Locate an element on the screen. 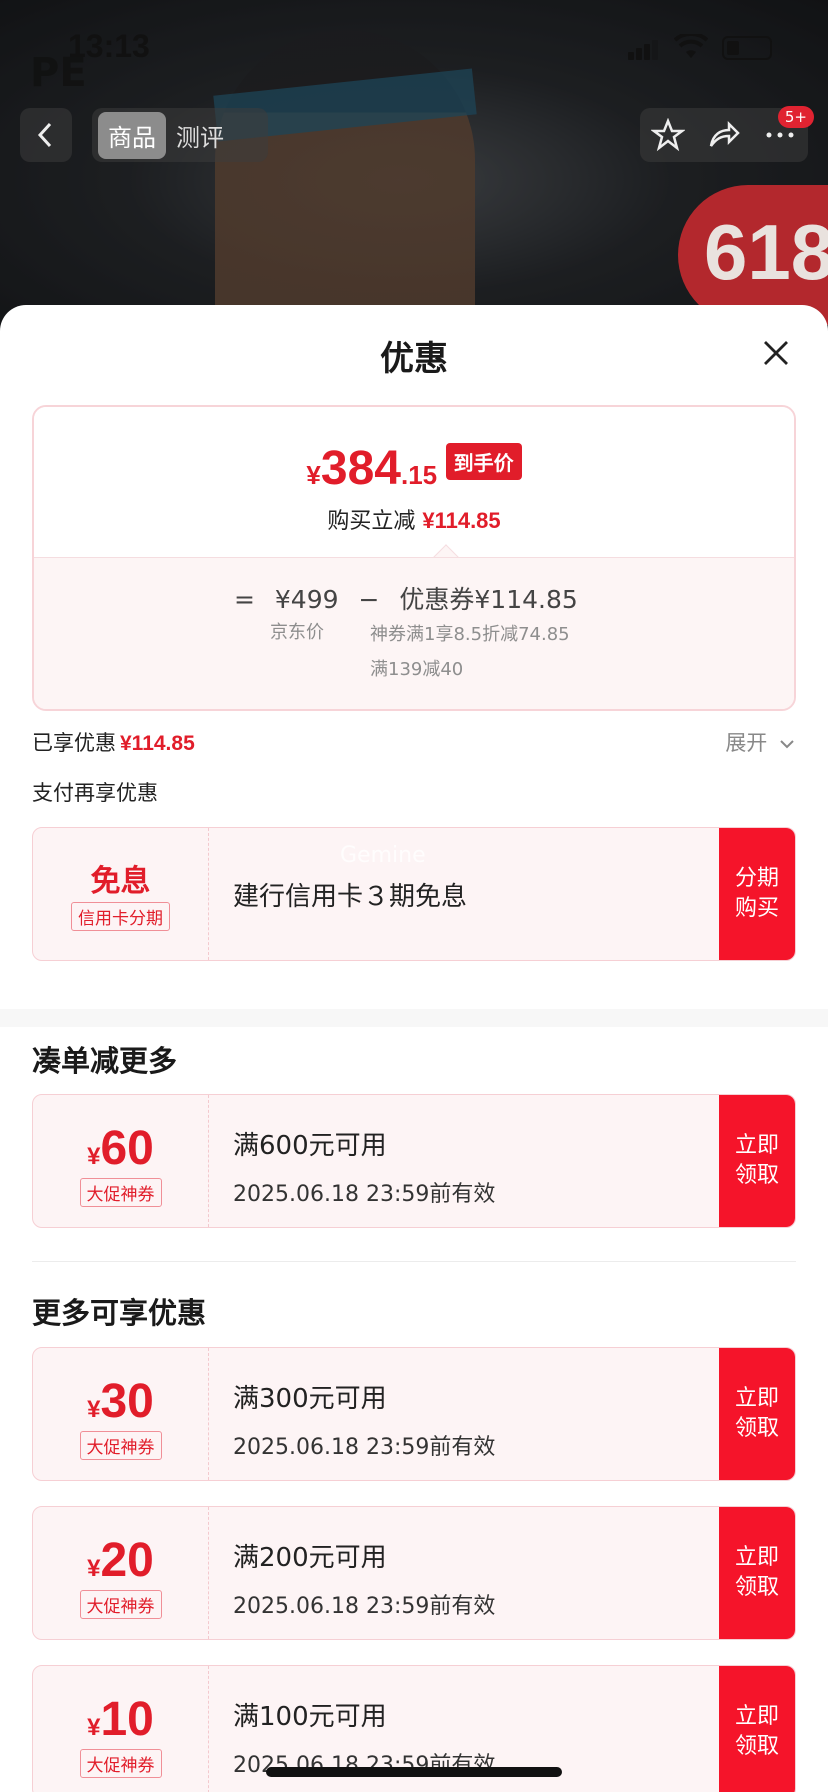  chevron-left-icon is located at coordinates (44, 135).